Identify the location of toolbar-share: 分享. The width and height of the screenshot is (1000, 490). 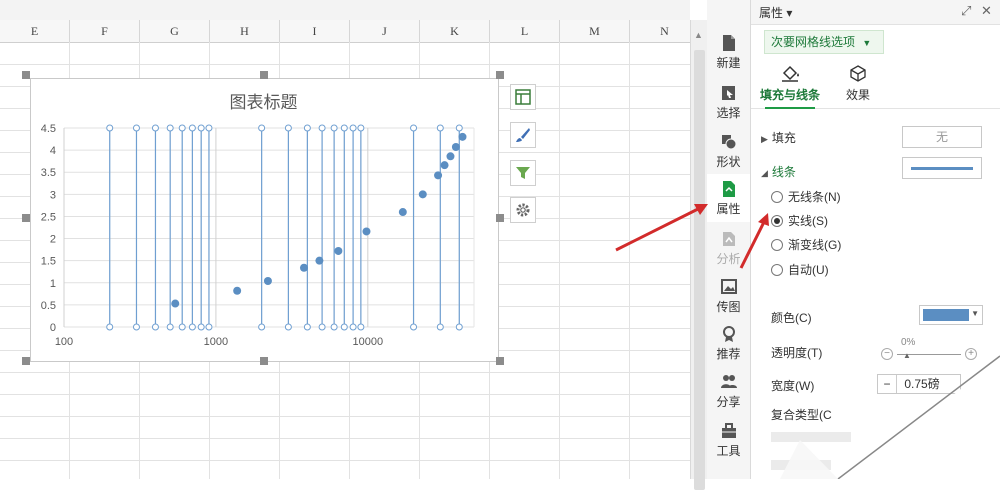
(728, 391).